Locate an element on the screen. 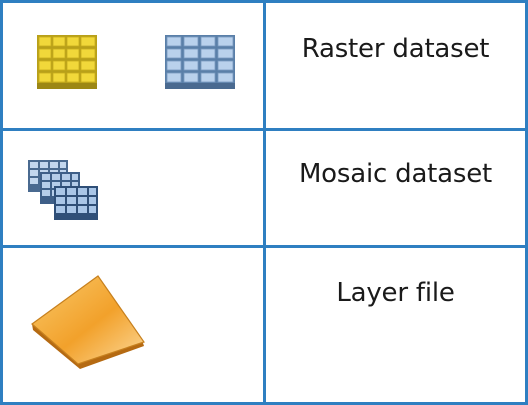  row-label-layer-file: Layer file is located at coordinates (395, 293).